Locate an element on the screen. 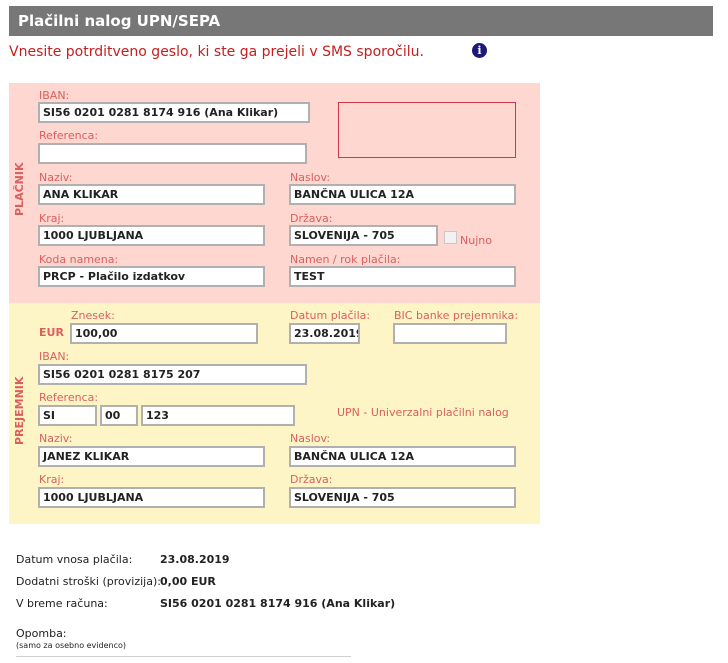 The width and height of the screenshot is (728, 663). info-icon: i is located at coordinates (479, 50).